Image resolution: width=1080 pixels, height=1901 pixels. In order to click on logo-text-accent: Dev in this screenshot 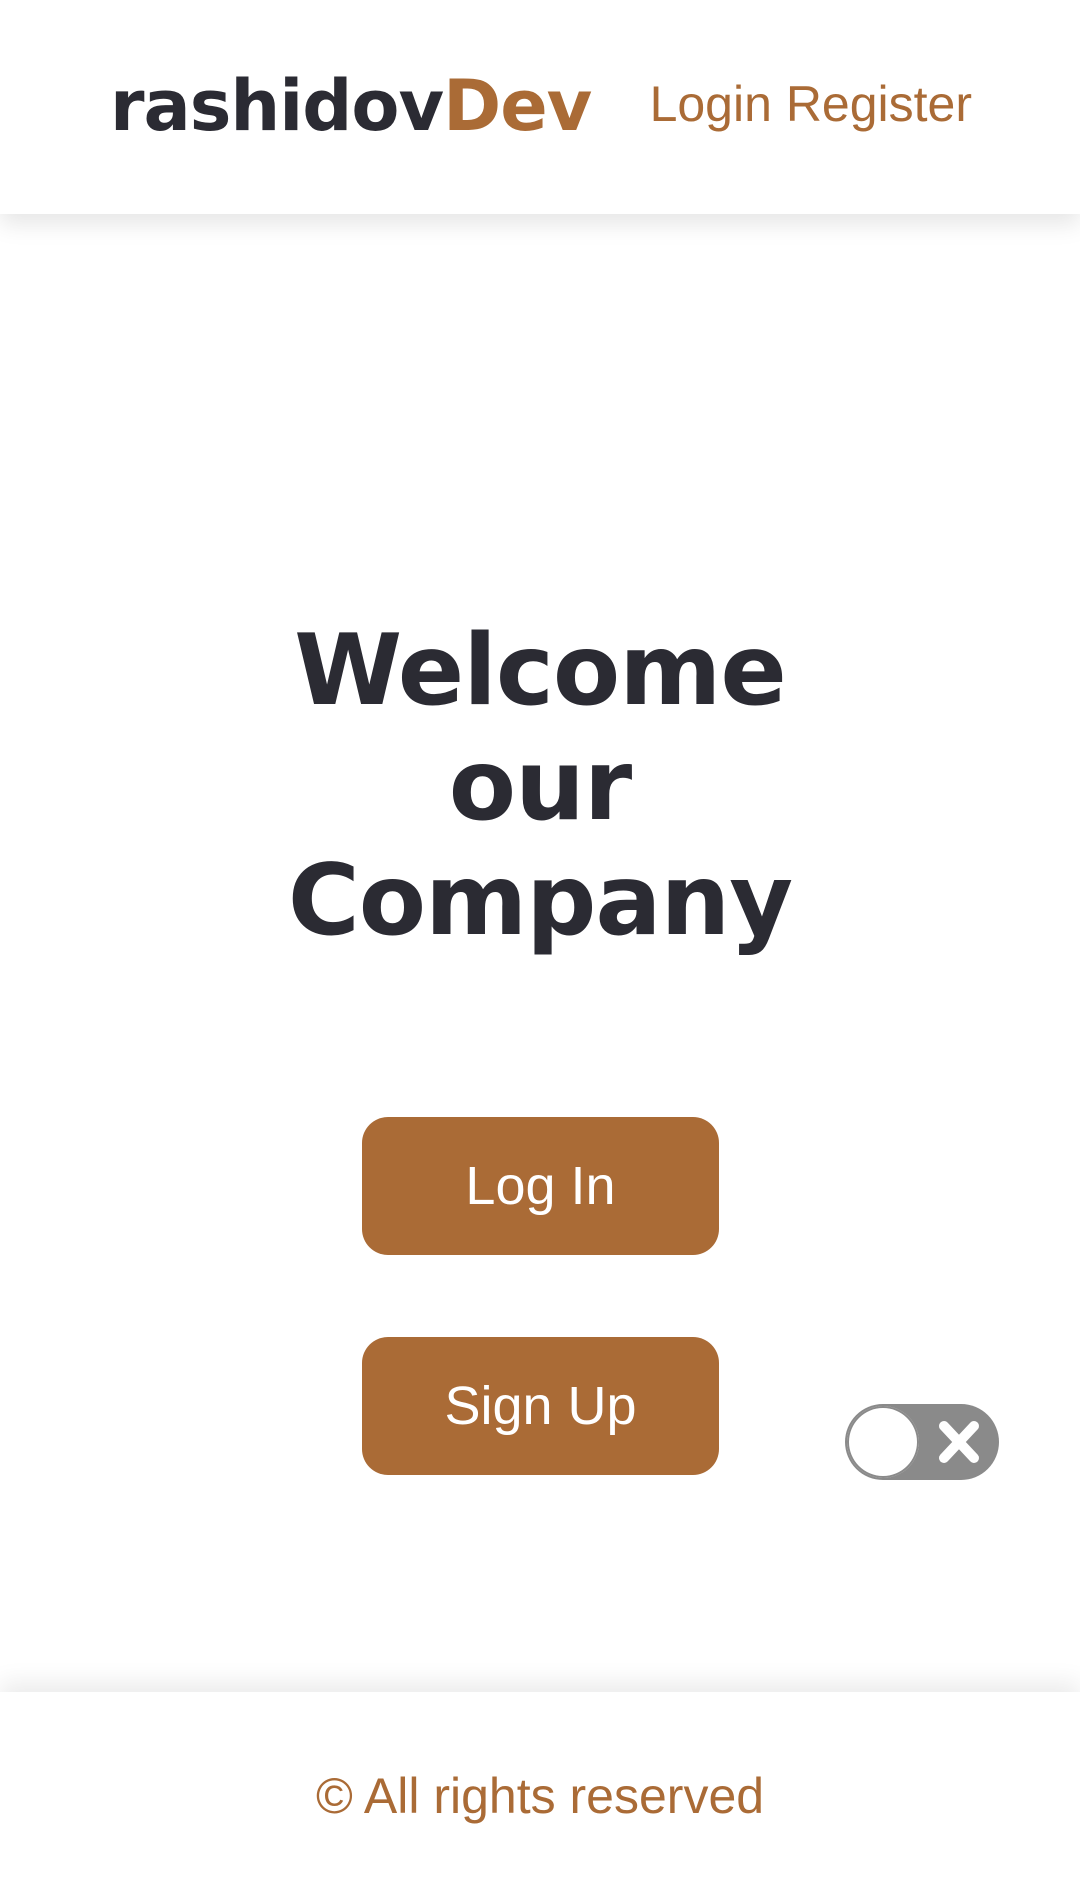, I will do `click(517, 106)`.